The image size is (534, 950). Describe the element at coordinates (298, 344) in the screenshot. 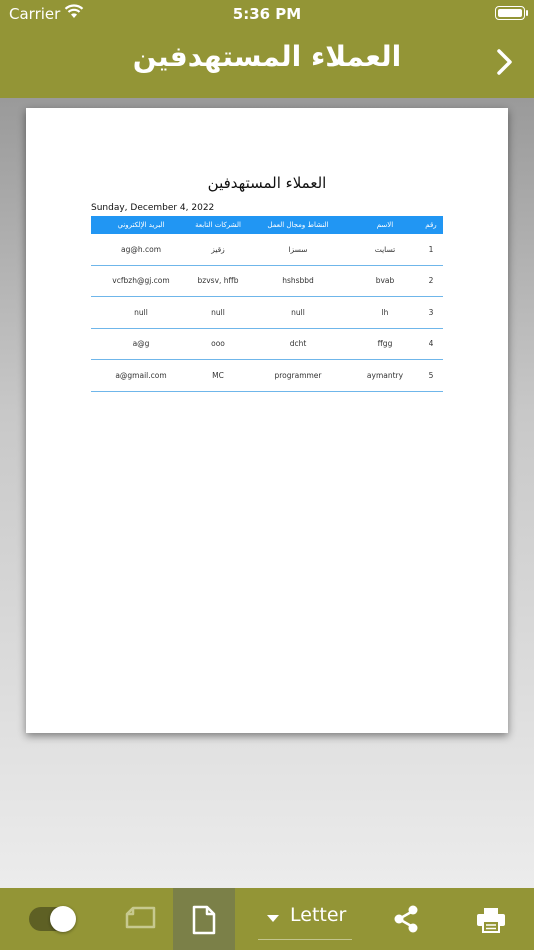

I see `cell-activity: dcht` at that location.